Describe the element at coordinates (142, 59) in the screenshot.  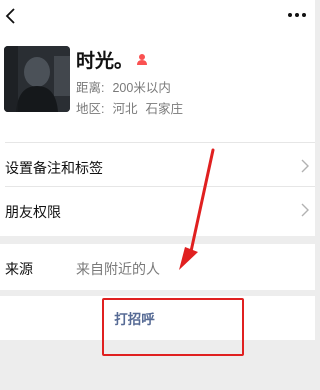
I see `female-gender-icon` at that location.